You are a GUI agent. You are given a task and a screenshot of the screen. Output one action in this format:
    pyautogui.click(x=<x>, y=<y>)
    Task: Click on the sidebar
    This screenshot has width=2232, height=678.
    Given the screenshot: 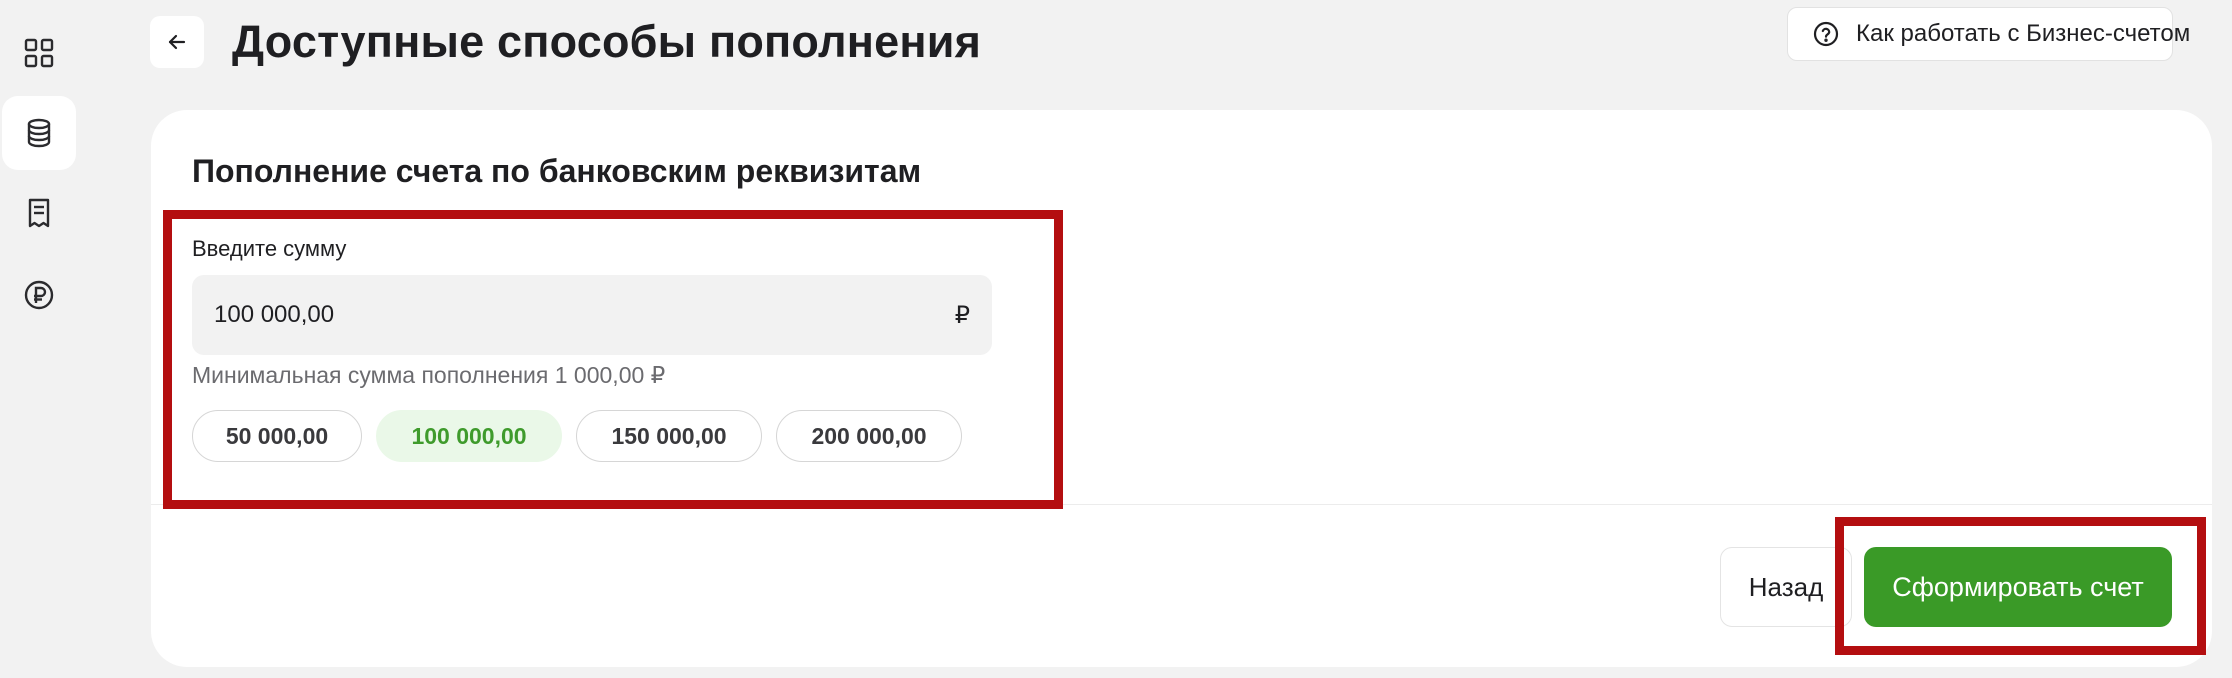 What is the action you would take?
    pyautogui.click(x=39, y=339)
    